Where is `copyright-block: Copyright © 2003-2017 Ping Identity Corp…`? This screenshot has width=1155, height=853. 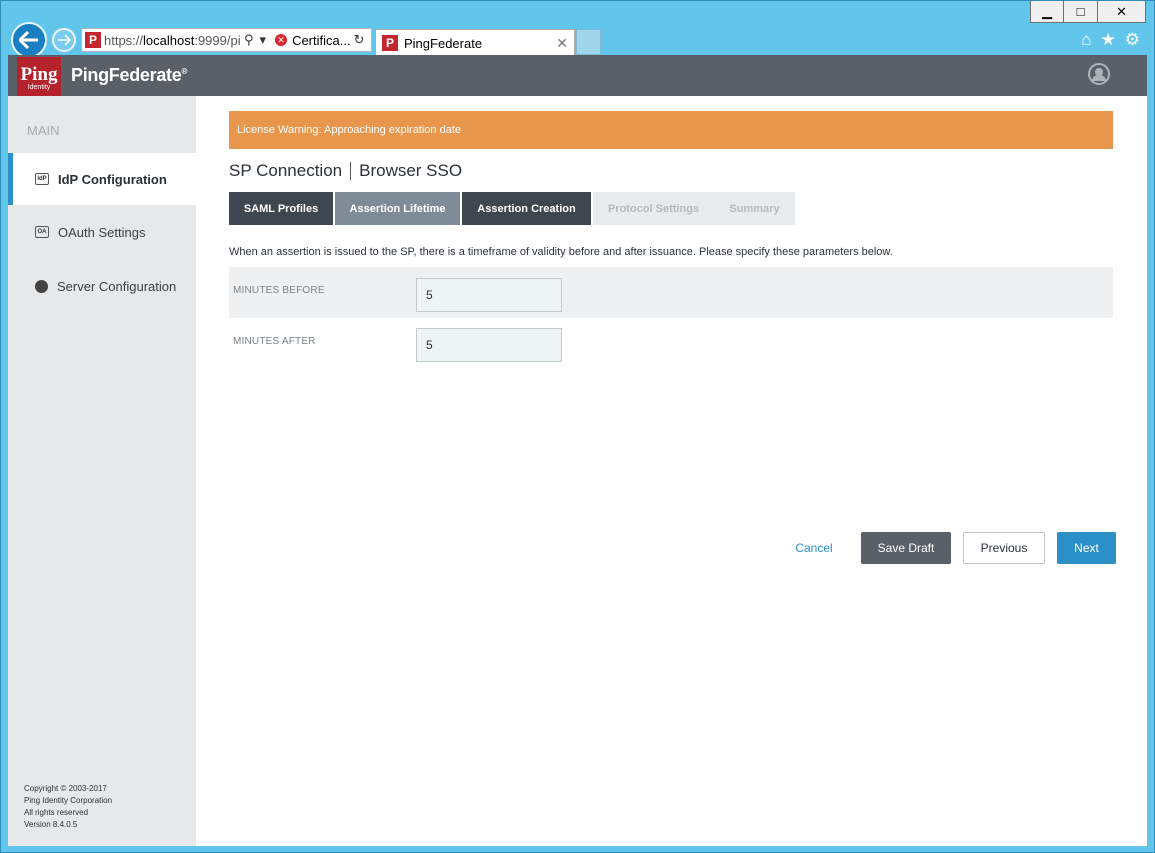
copyright-block: Copyright © 2003-2017 Ping Identity Corp… is located at coordinates (68, 807).